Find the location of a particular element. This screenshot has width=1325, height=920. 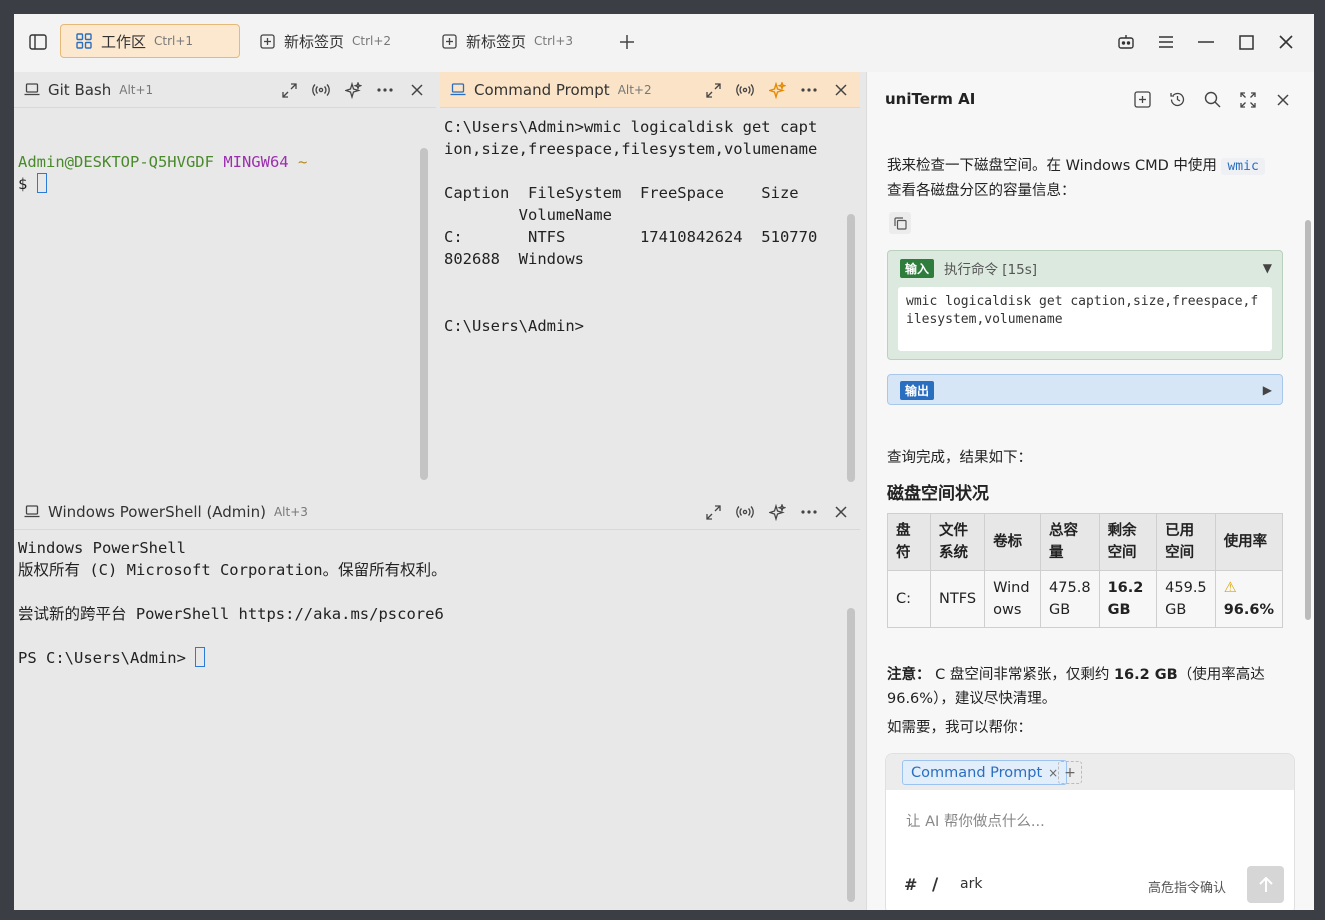

context-chip: Command Prompt × is located at coordinates (985, 772).